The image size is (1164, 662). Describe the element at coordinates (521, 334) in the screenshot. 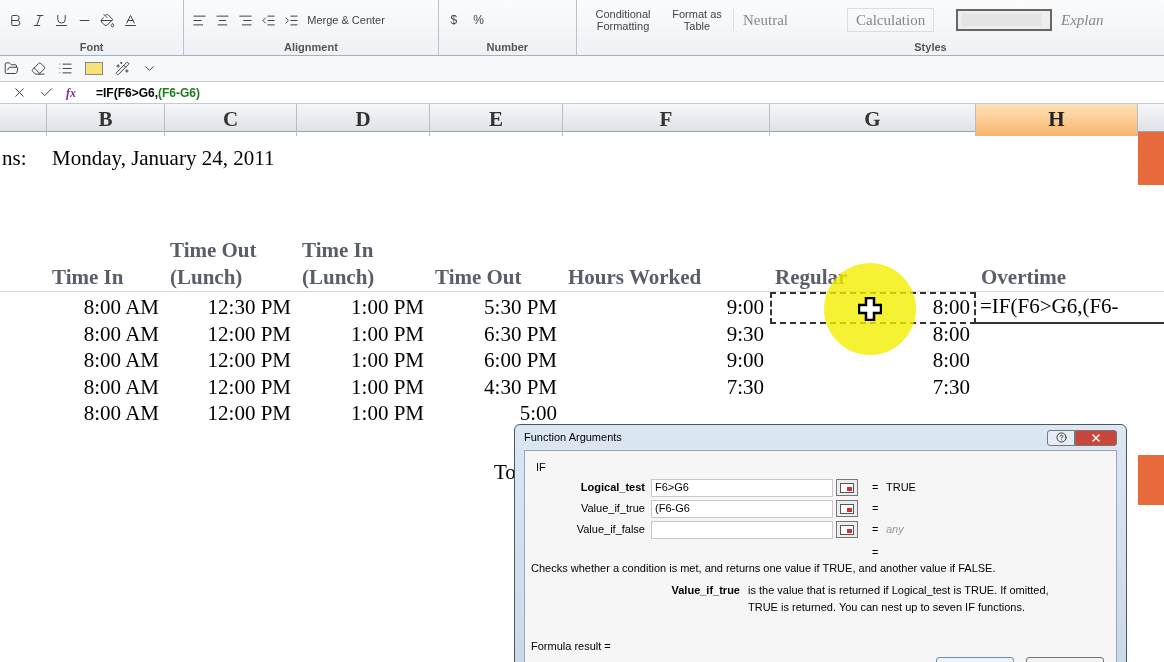

I see `cell-text: 6:30 PM` at that location.